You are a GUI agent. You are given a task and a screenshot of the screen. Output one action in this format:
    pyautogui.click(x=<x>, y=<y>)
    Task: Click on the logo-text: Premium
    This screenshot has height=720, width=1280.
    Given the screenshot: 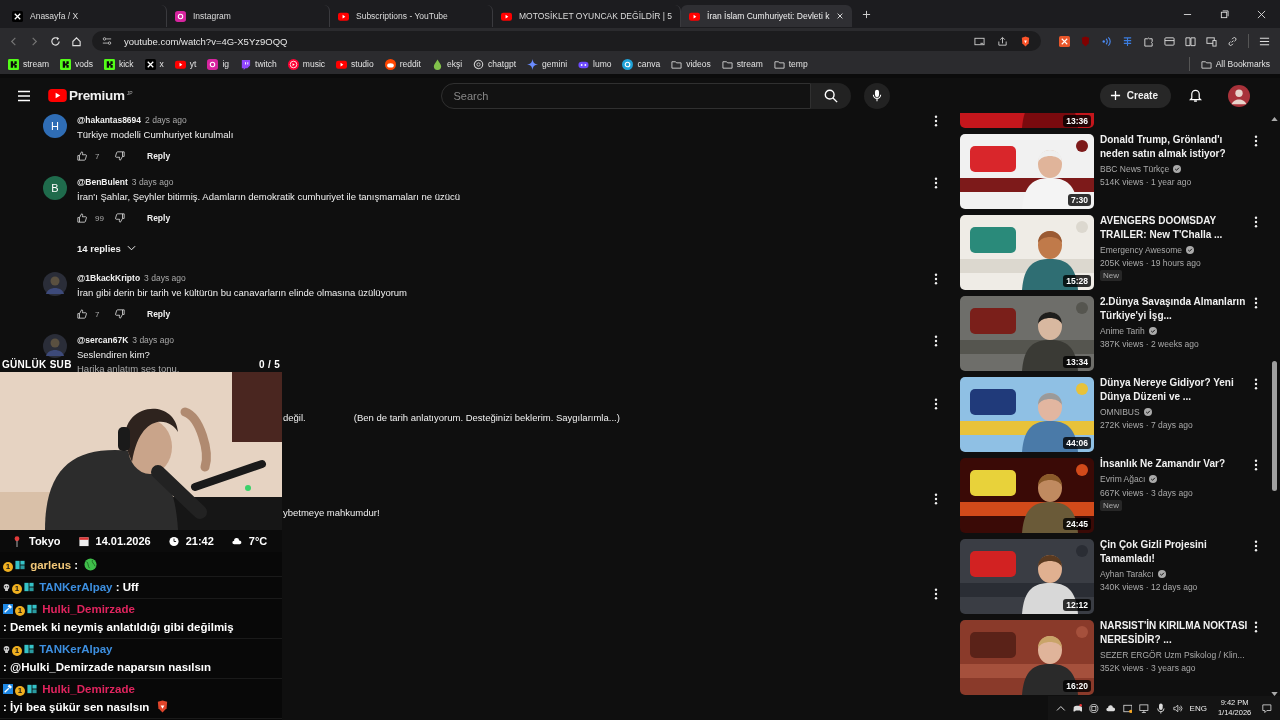 What is the action you would take?
    pyautogui.click(x=97, y=95)
    